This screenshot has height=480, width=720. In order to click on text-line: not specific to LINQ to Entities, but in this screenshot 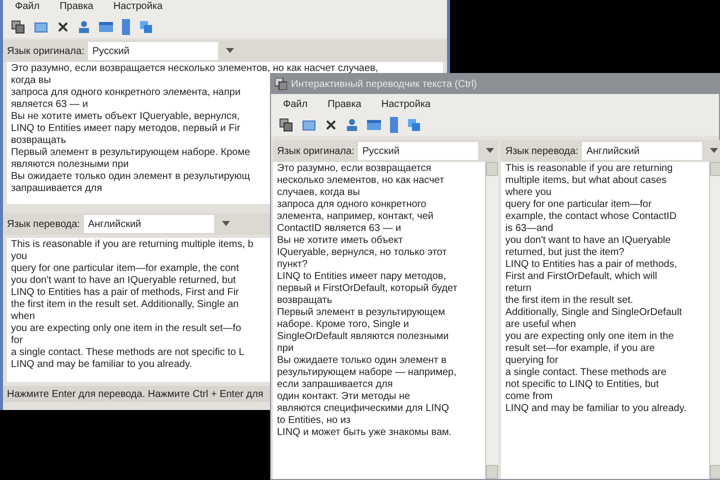, I will do `click(582, 385)`.